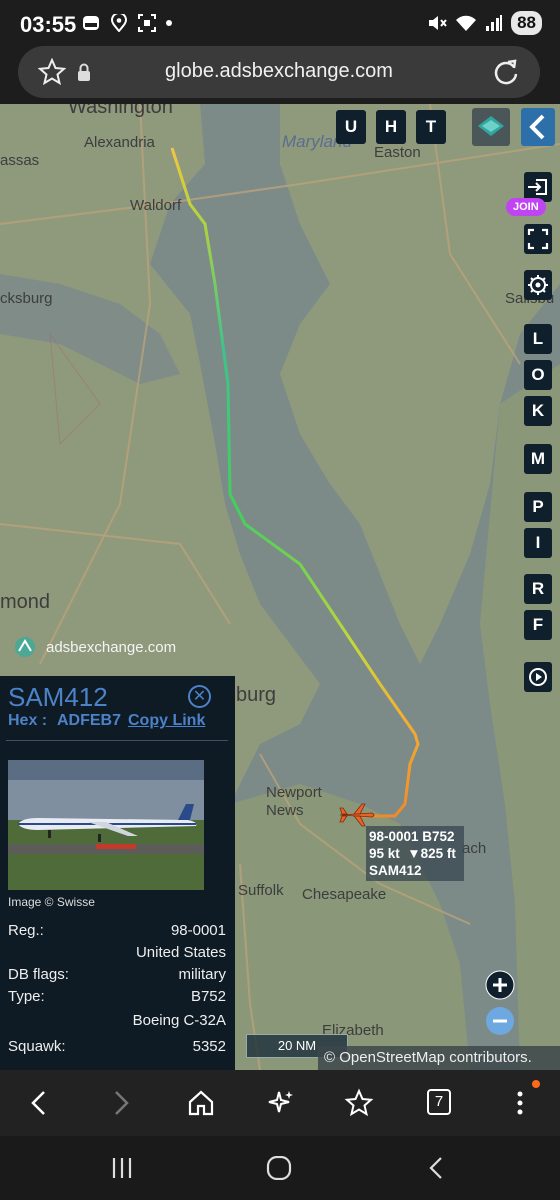 Image resolution: width=560 pixels, height=1200 pixels. What do you see at coordinates (538, 411) in the screenshot?
I see `btn-k: K` at bounding box center [538, 411].